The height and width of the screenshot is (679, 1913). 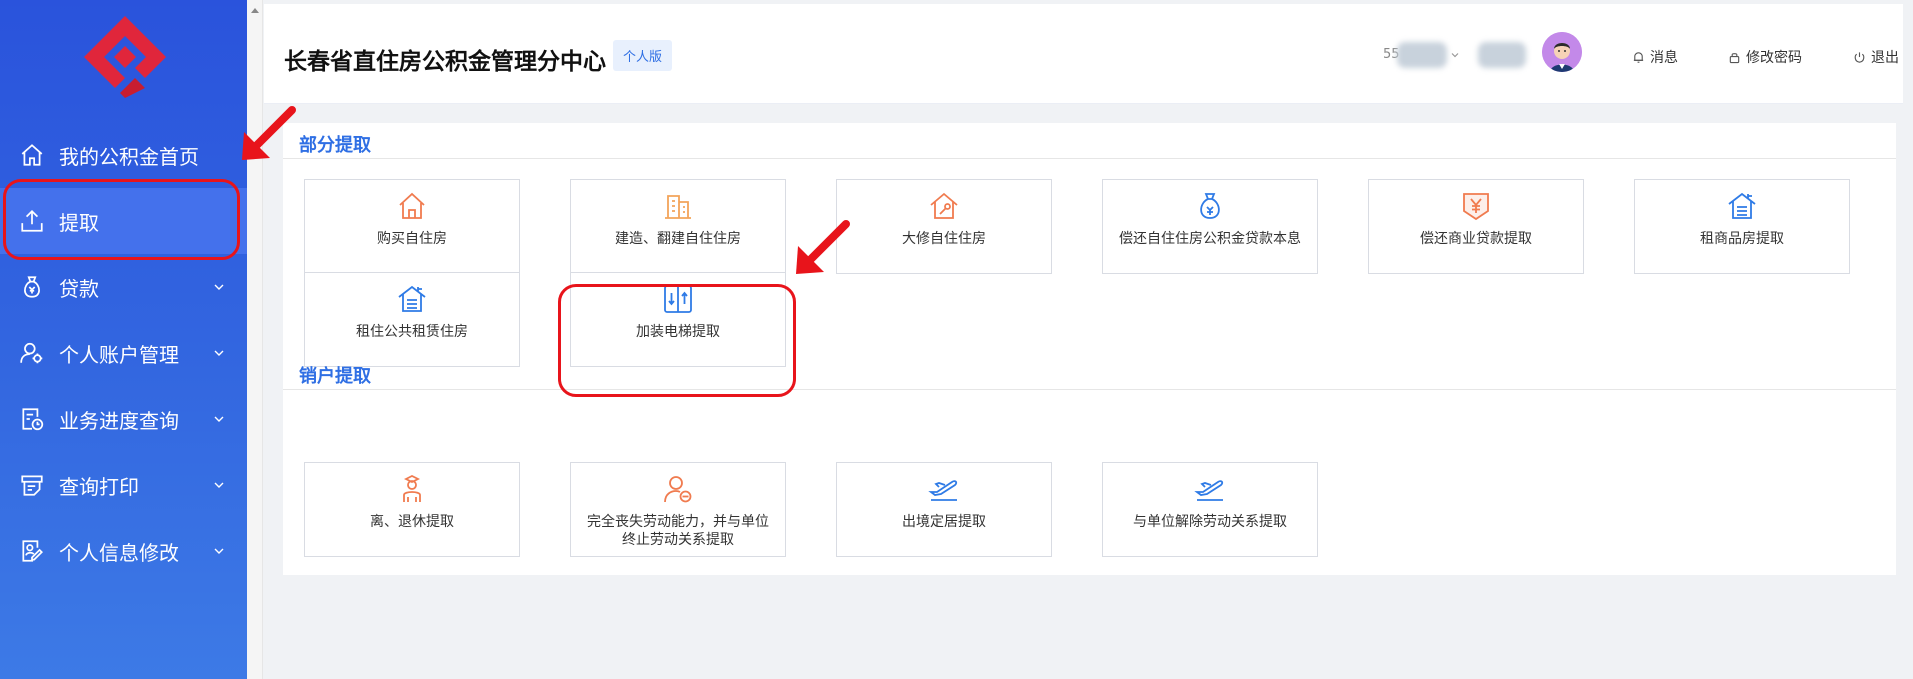 What do you see at coordinates (678, 319) in the screenshot?
I see `card-install-elevator: 加装电梯提取` at bounding box center [678, 319].